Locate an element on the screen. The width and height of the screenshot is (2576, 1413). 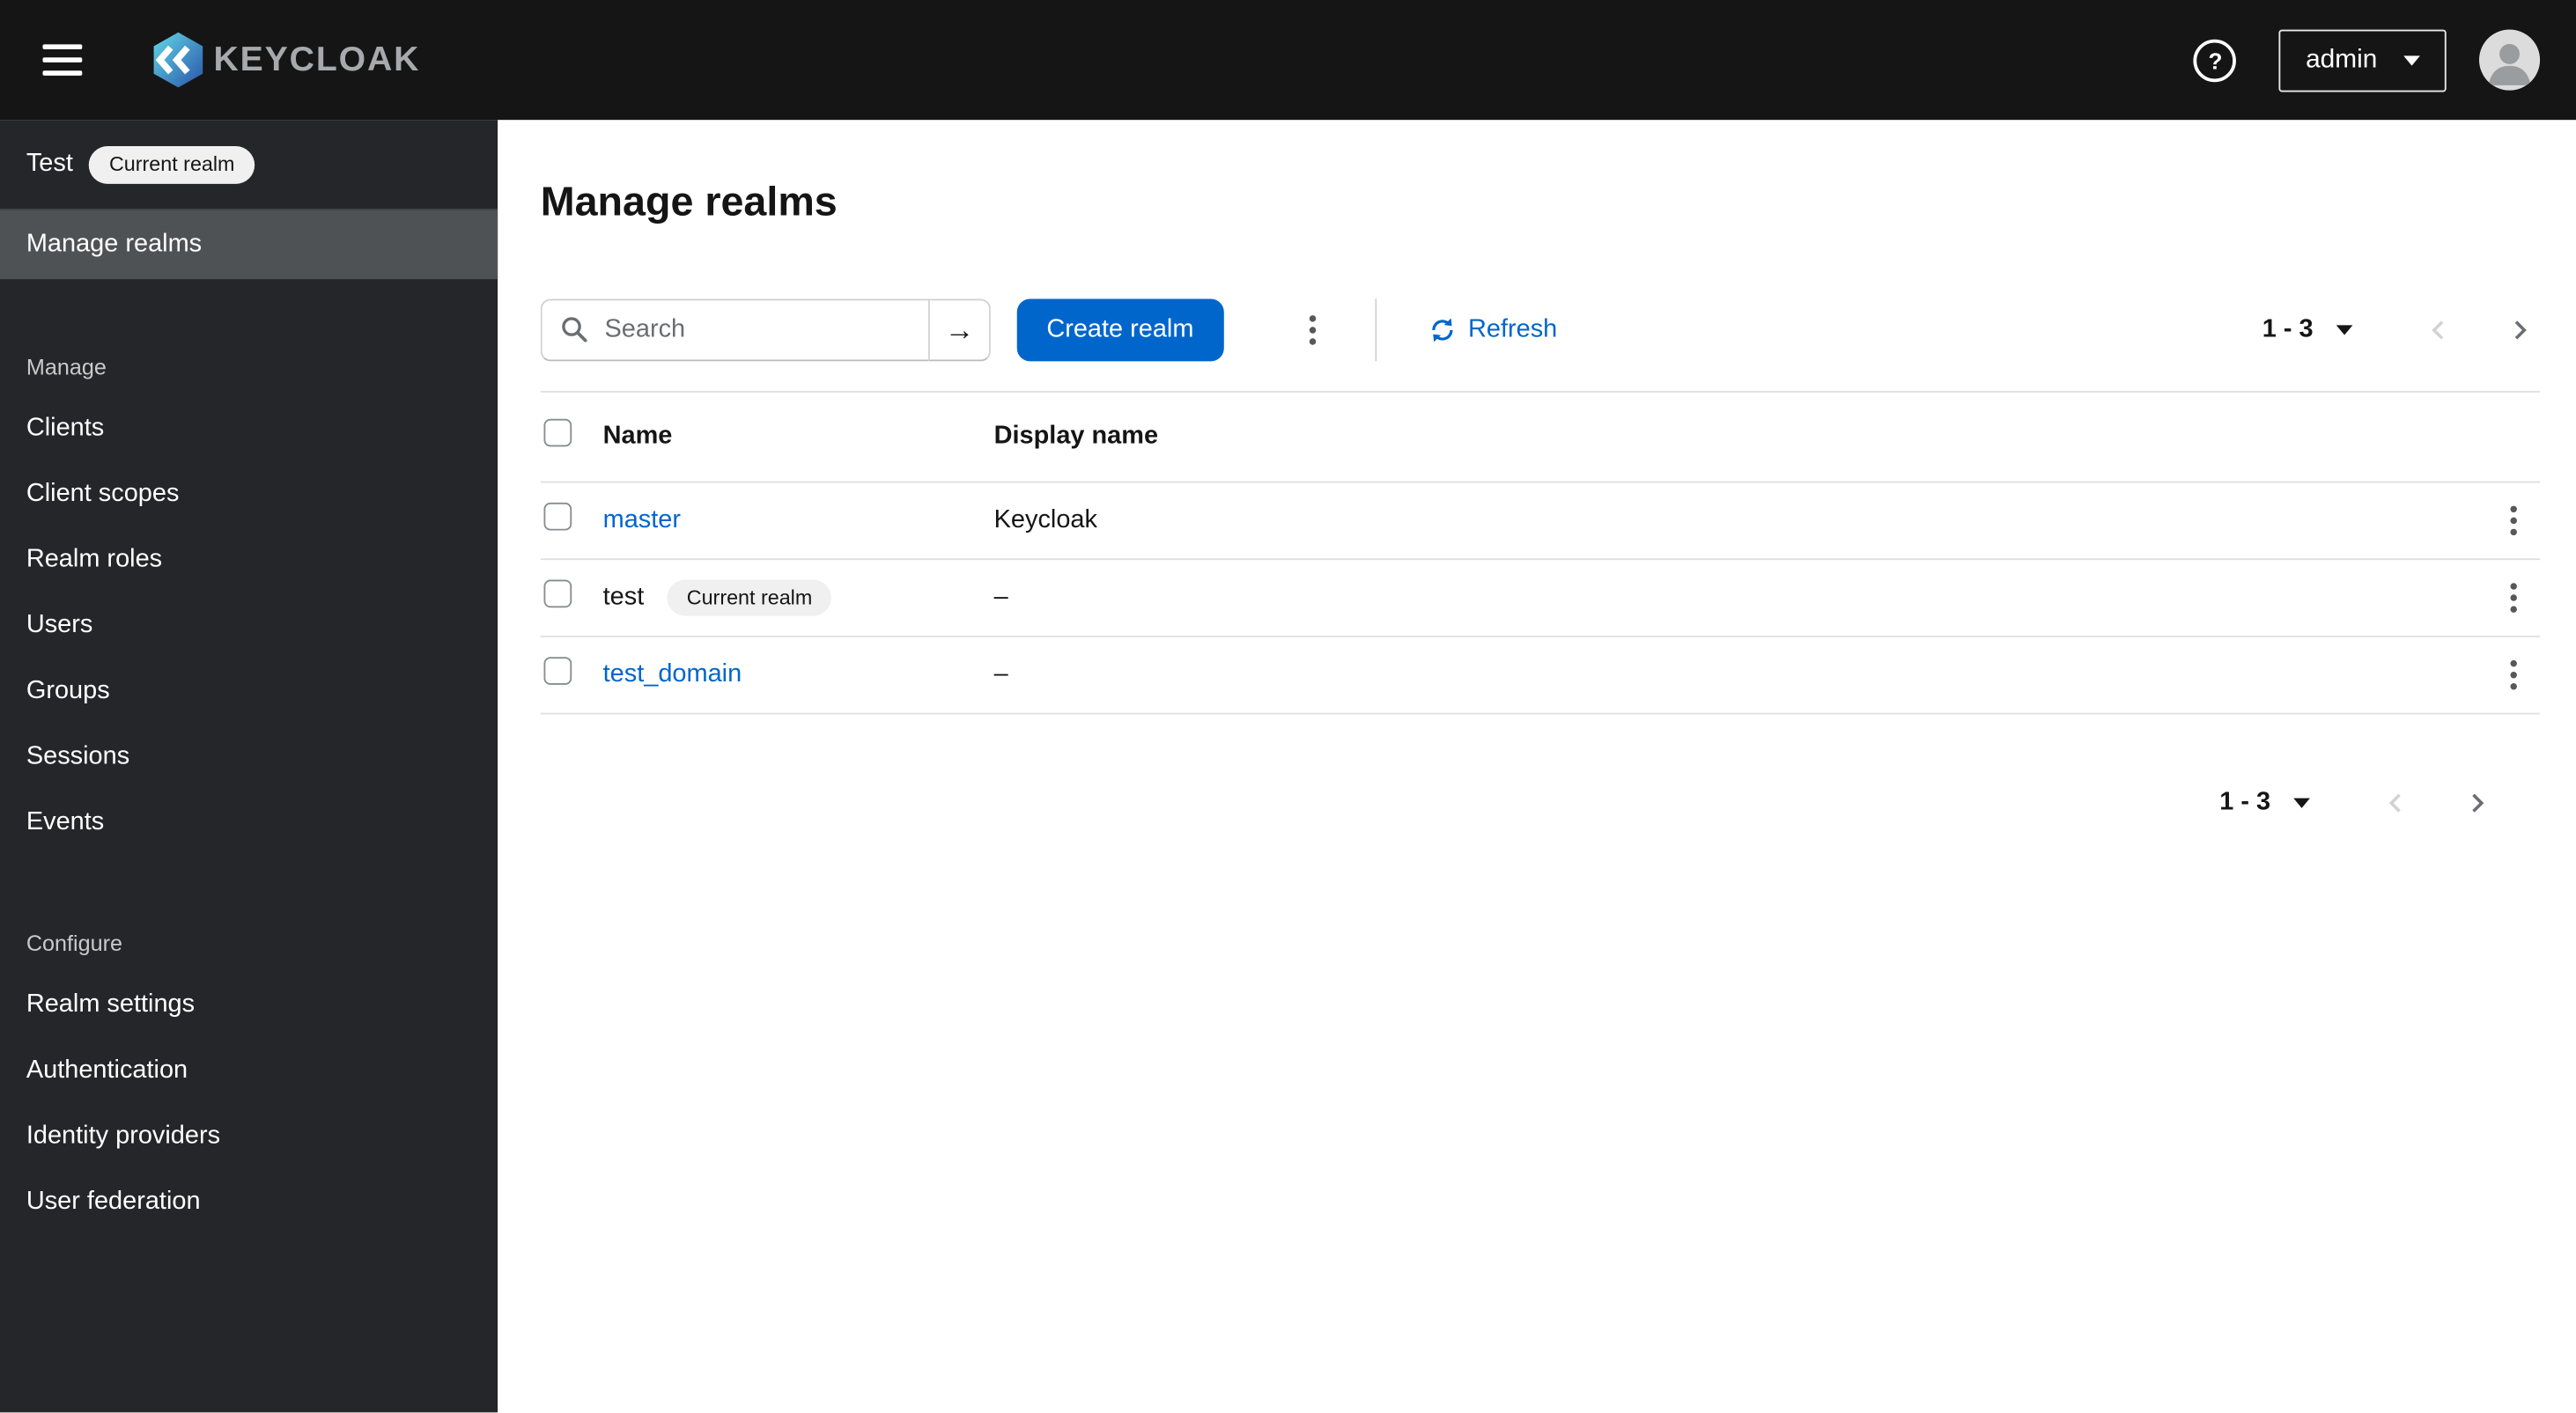
sidebar-item-sessions: Sessions is located at coordinates (249, 757).